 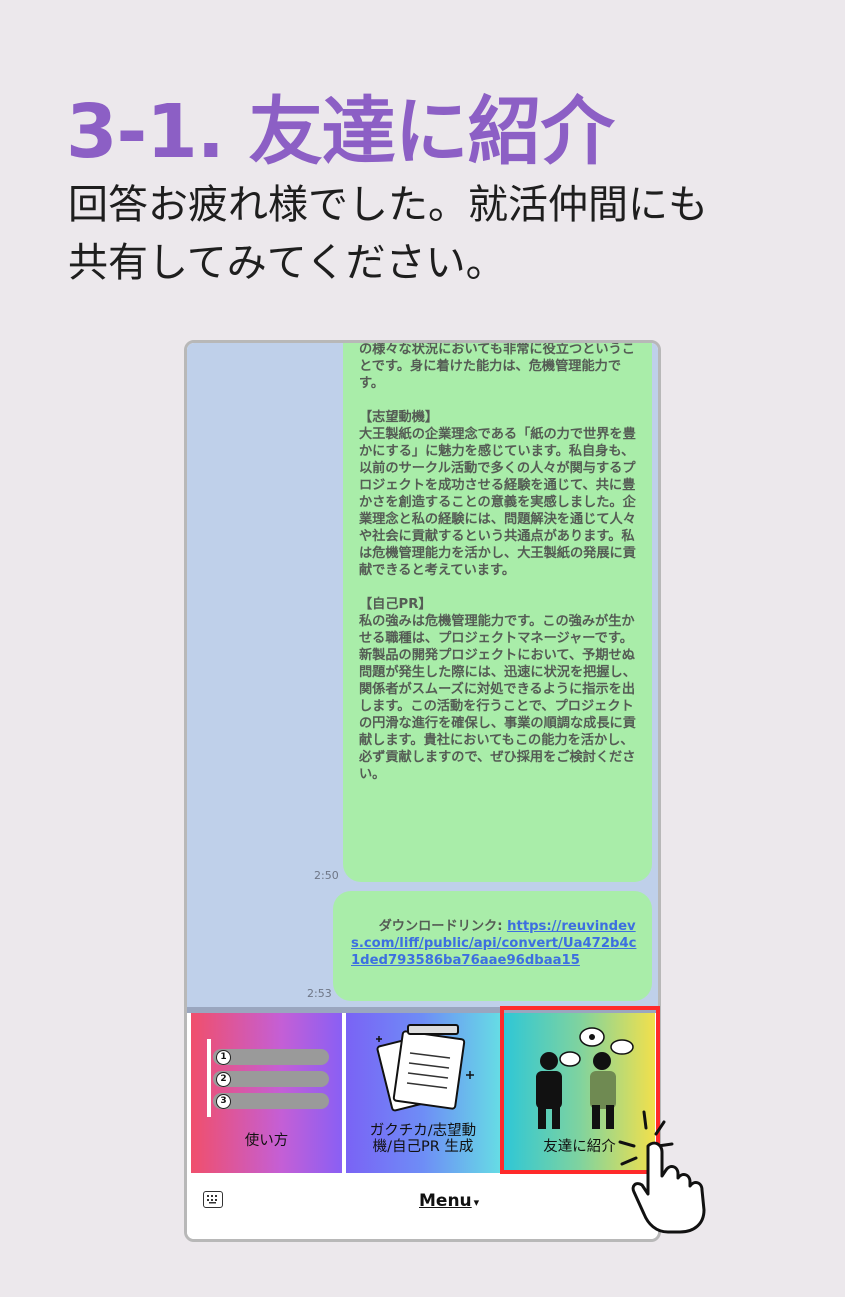 What do you see at coordinates (425, 1068) in the screenshot?
I see `documents-icon` at bounding box center [425, 1068].